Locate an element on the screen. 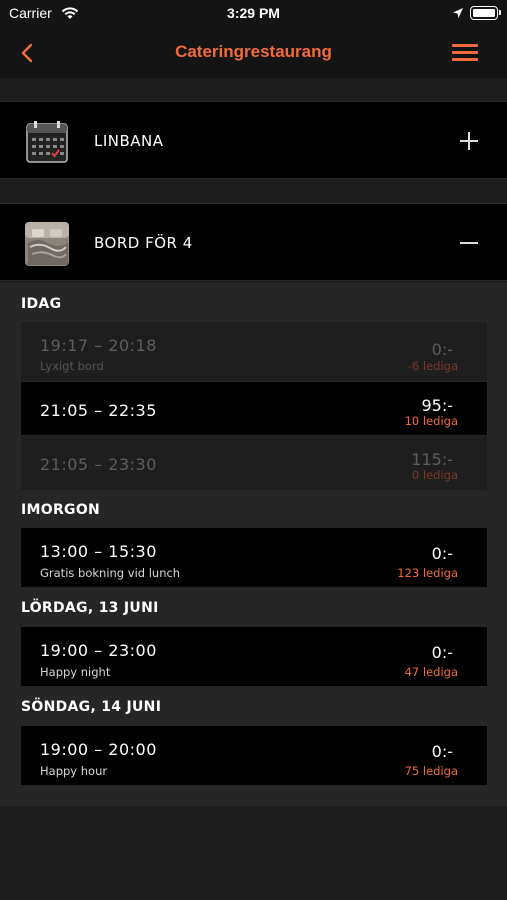  status-time: 3:29 PM is located at coordinates (253, 13).